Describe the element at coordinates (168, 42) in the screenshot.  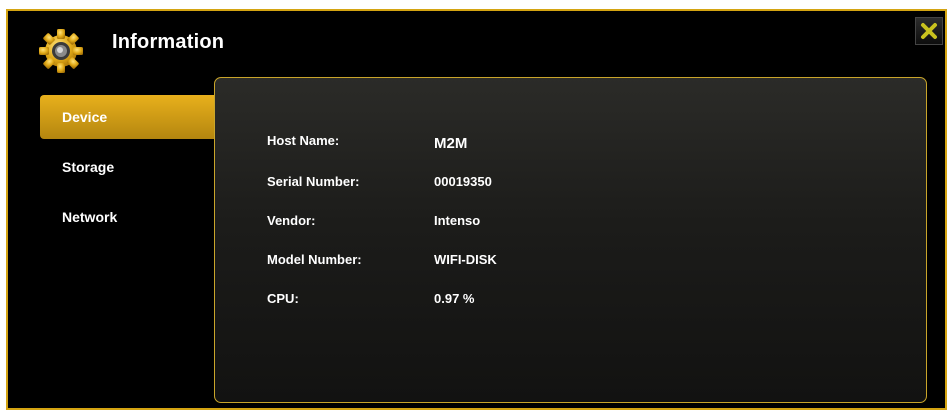
I see `dialog-title: Information` at that location.